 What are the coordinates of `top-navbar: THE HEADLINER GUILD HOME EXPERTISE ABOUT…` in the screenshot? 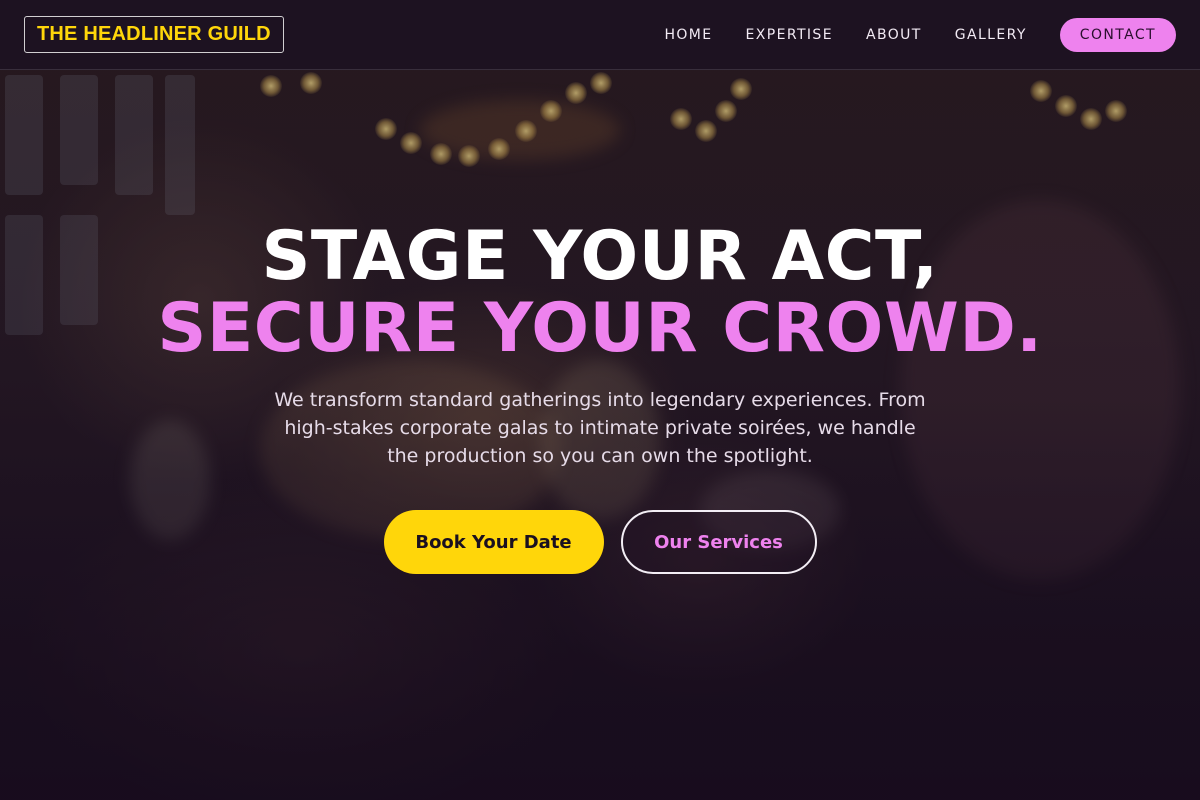 It's located at (600, 35).